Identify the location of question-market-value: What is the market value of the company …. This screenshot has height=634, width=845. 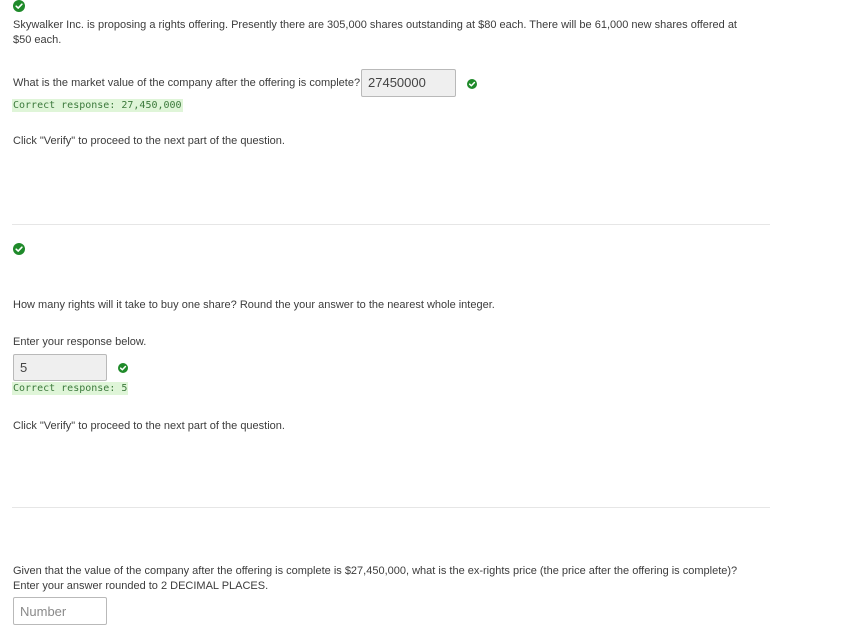
(187, 83).